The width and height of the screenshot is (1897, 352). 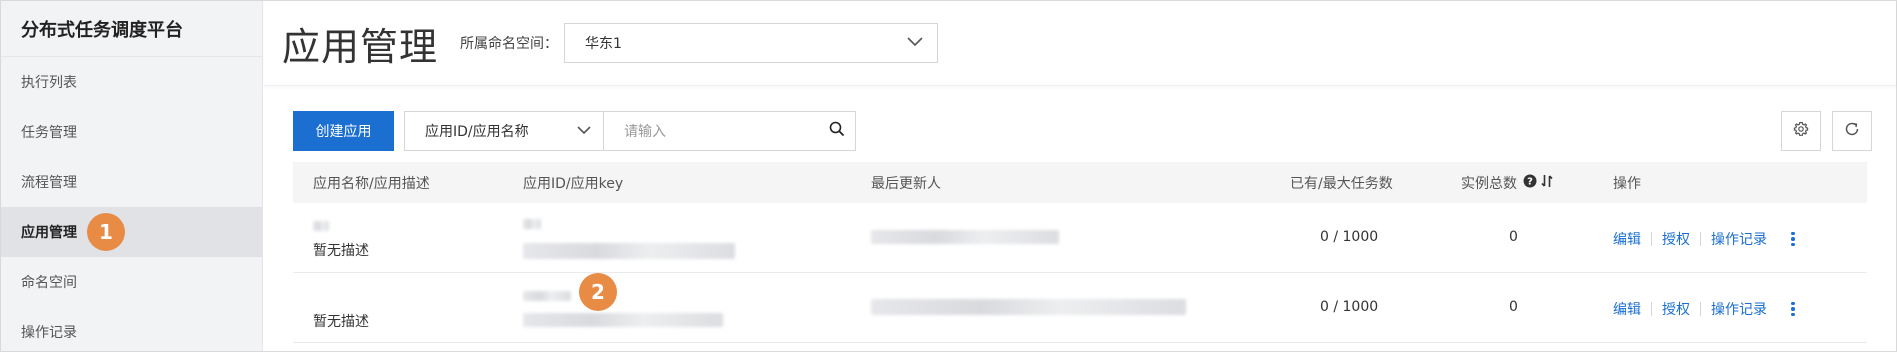 I want to click on sidebar-item-label: 操作记录, so click(x=49, y=333).